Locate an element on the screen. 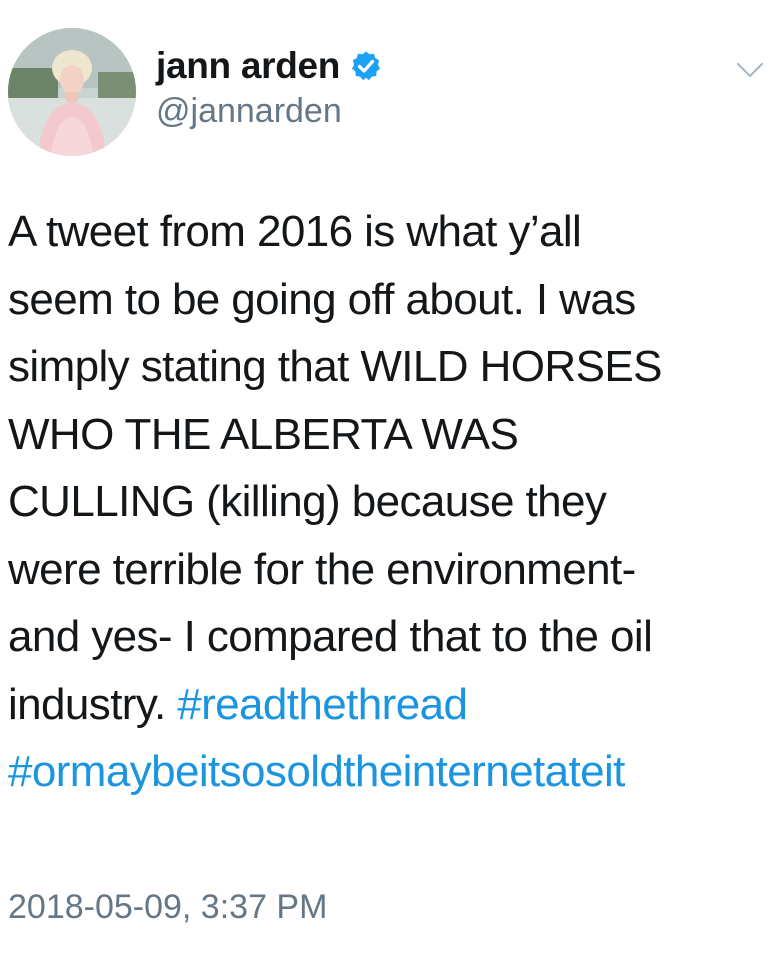  tweet-text-line-with-hashtag: industry. #readthethread is located at coordinates (390, 705).